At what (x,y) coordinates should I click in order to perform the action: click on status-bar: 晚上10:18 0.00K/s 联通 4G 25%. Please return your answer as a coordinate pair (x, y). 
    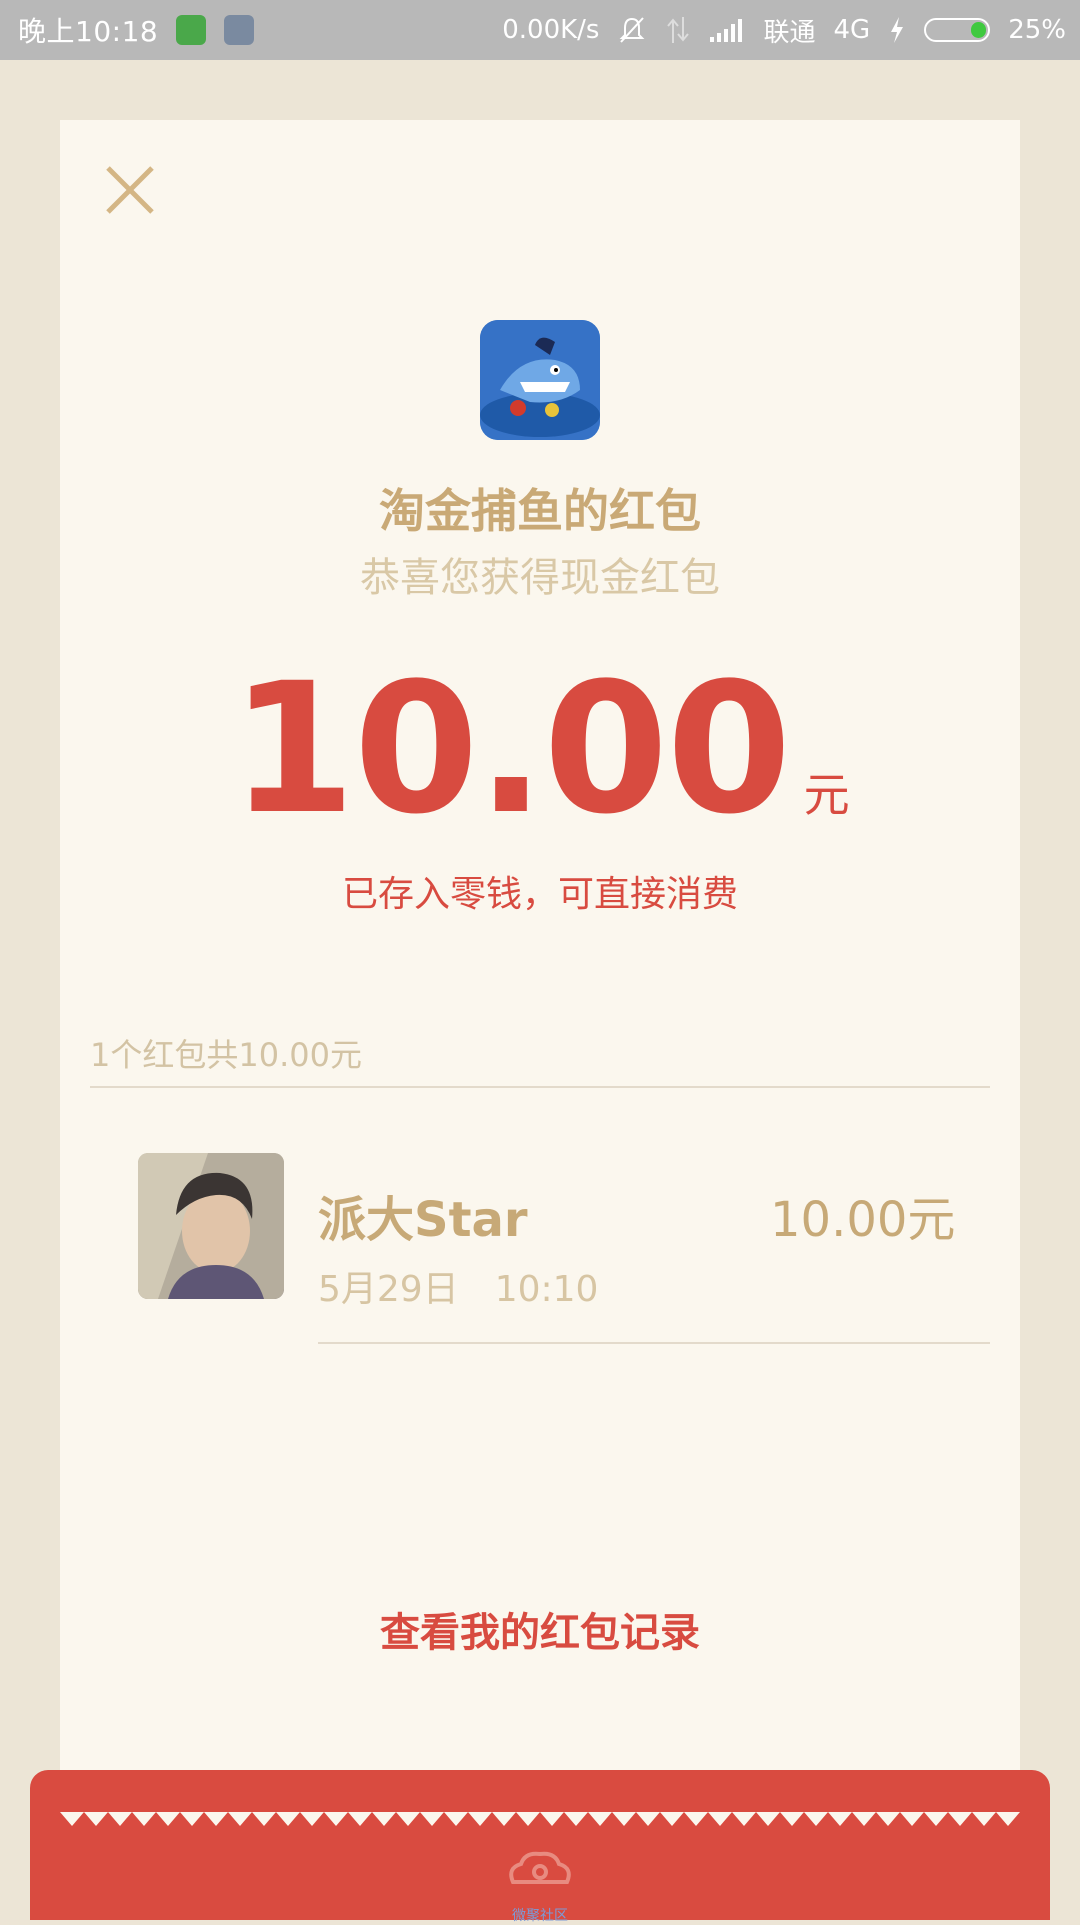
    Looking at the image, I should click on (540, 30).